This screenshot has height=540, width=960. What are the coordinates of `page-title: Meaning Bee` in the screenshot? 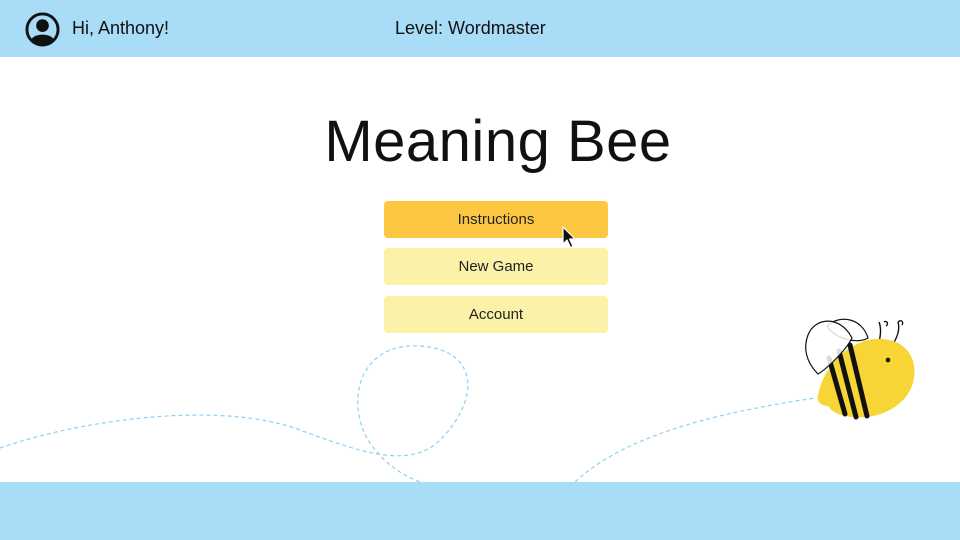 It's located at (498, 141).